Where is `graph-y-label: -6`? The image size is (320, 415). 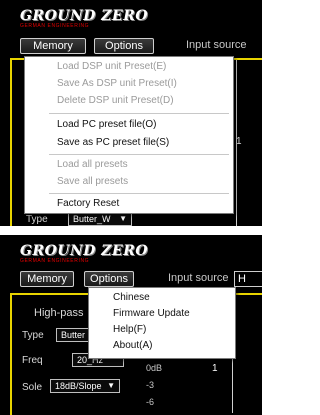 graph-y-label: -6 is located at coordinates (150, 402).